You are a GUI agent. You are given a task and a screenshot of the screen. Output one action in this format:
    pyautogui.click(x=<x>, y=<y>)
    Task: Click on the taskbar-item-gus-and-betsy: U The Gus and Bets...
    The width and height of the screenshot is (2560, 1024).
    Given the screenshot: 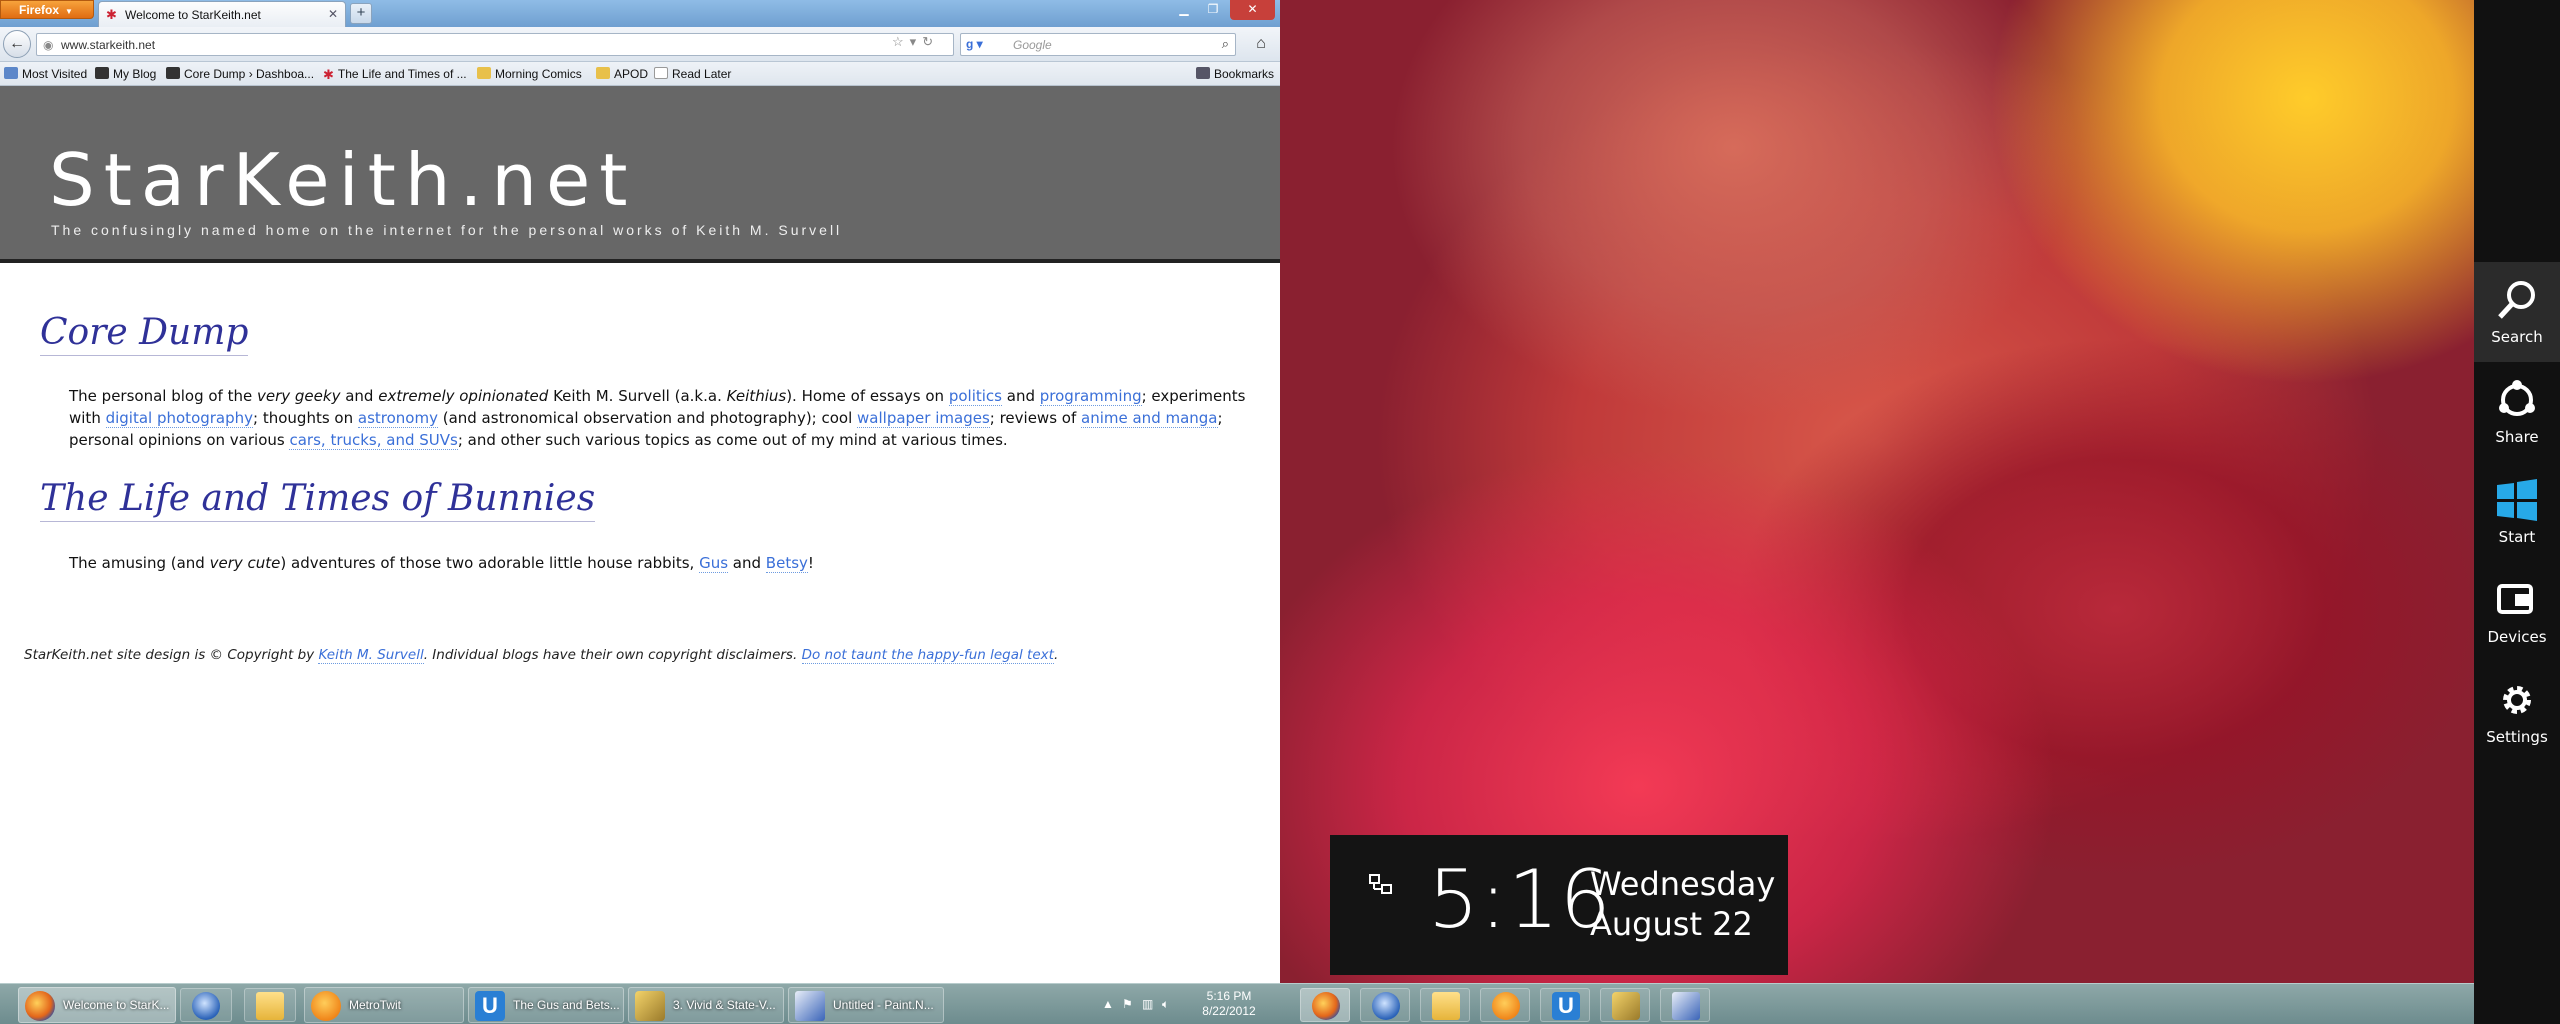 What is the action you would take?
    pyautogui.click(x=546, y=1005)
    